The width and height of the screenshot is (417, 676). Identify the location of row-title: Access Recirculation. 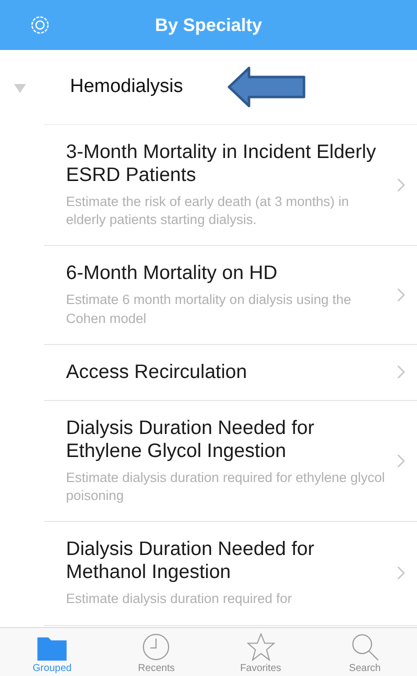
(157, 372).